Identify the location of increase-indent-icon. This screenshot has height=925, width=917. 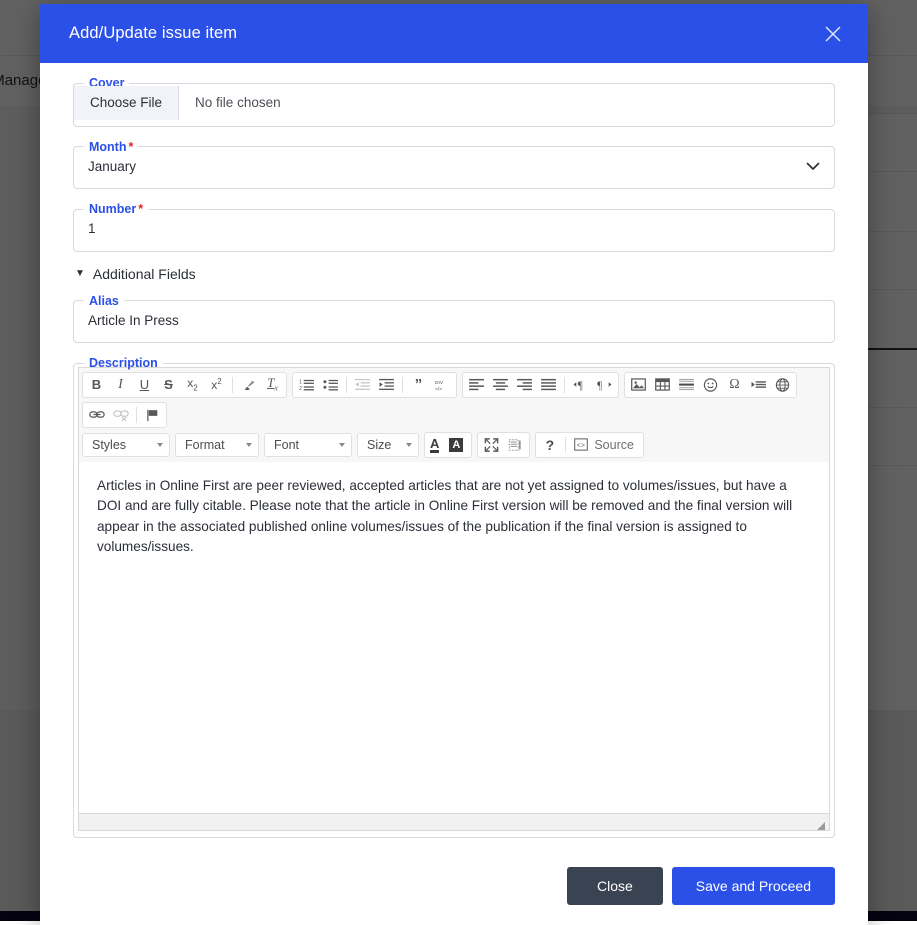
(386, 385).